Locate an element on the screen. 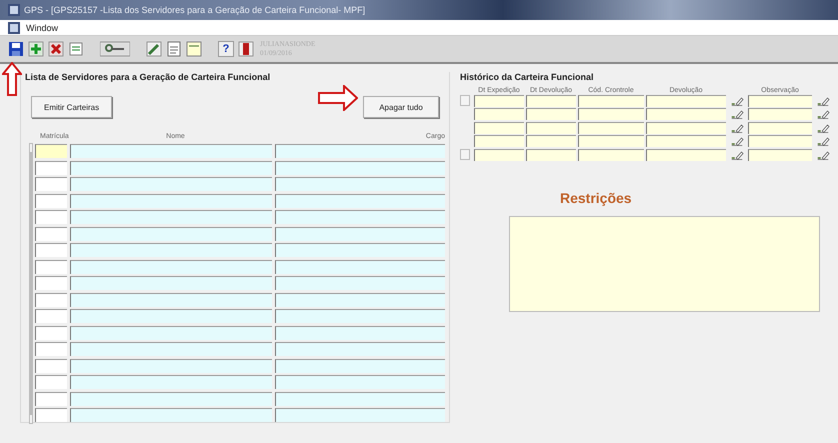 This screenshot has height=443, width=838. key-icon is located at coordinates (115, 49).